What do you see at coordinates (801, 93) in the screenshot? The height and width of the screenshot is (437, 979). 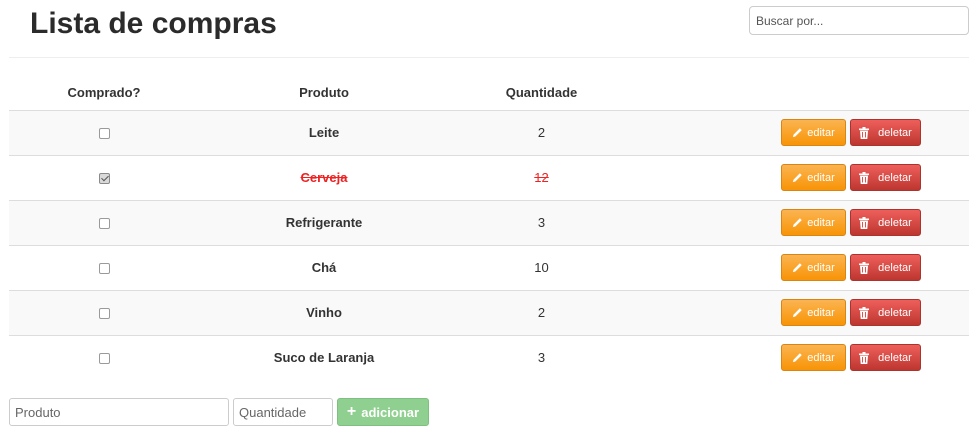 I see `header-actions` at bounding box center [801, 93].